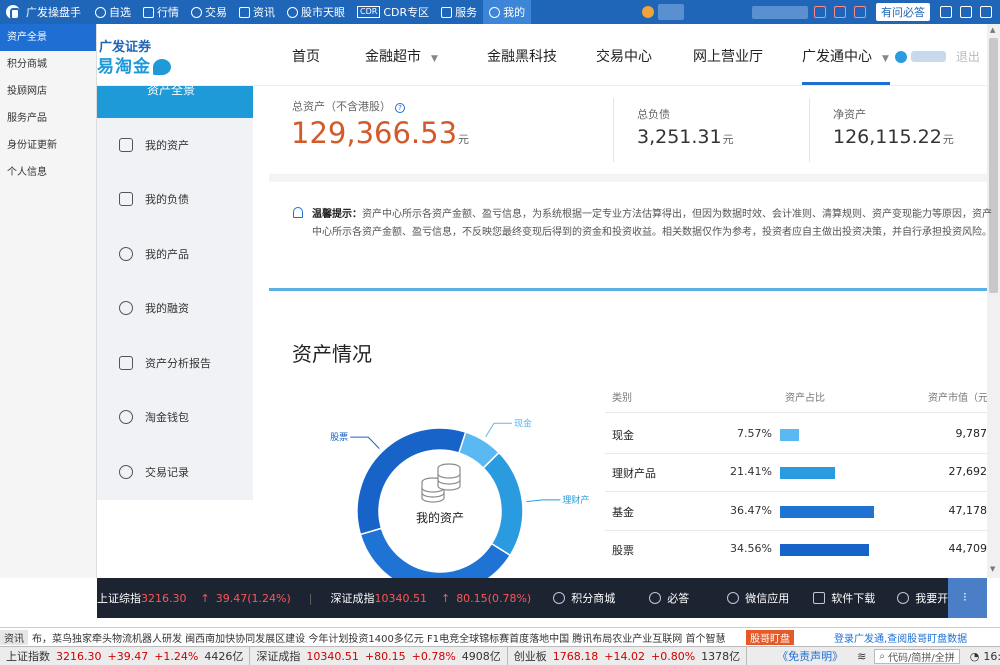 The image size is (1000, 665). I want to click on bag-icon, so click(860, 12).